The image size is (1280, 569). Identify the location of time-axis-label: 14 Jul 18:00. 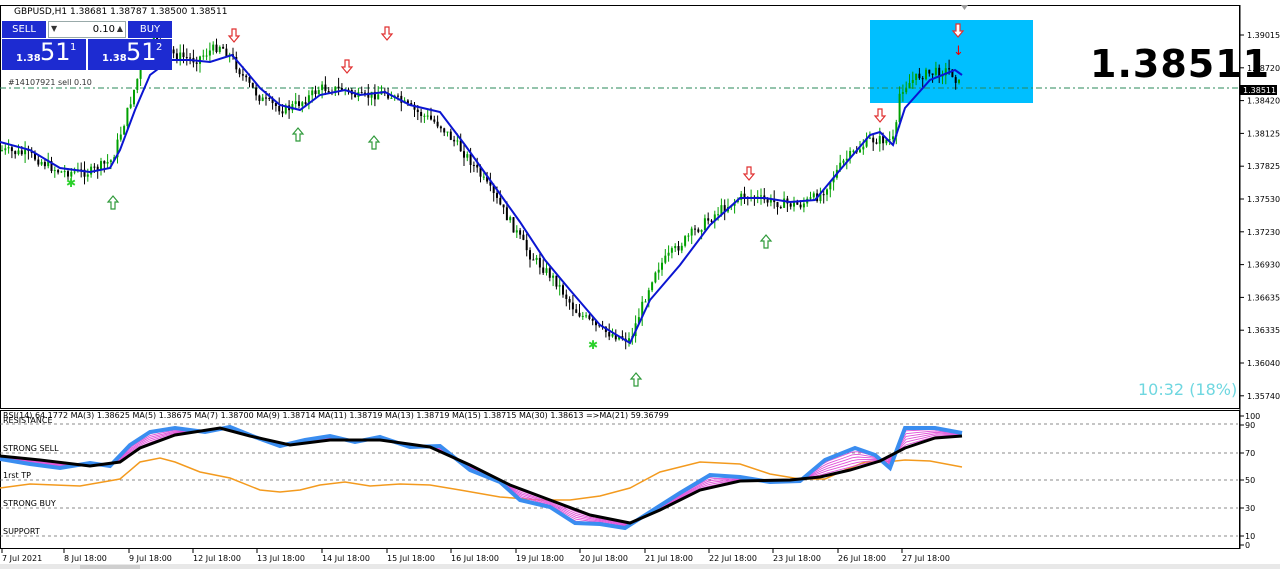
(346, 558).